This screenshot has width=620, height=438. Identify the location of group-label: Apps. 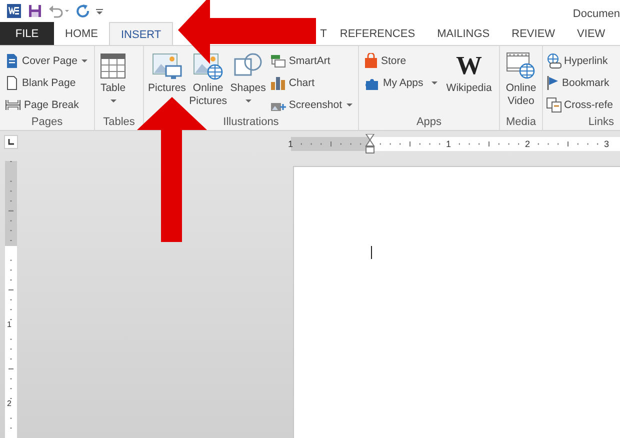
(429, 122).